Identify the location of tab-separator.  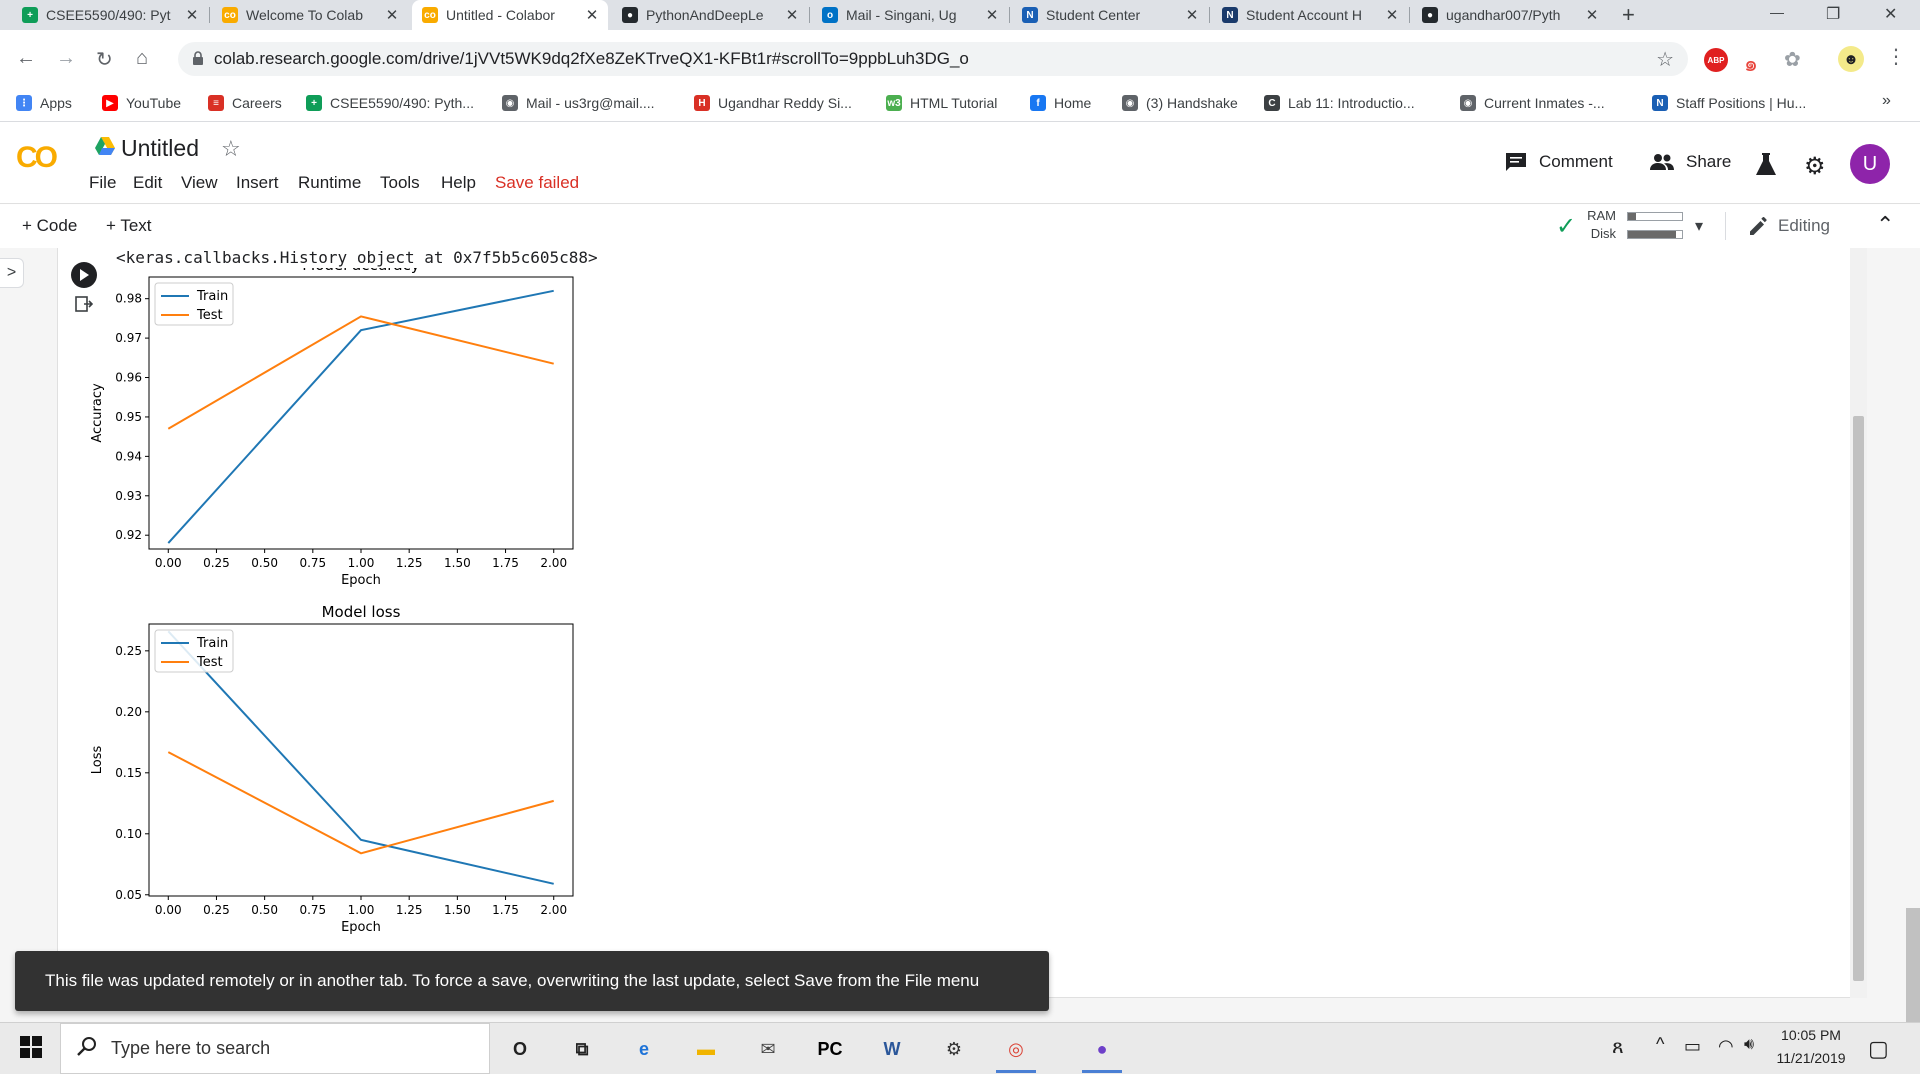
(1009, 15).